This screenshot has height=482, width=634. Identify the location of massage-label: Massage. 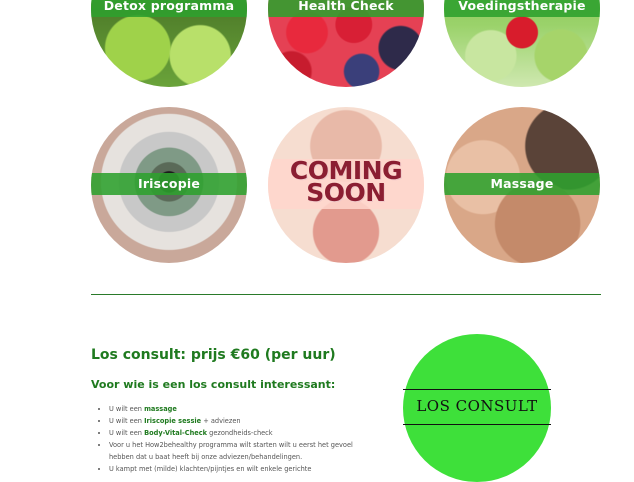
(522, 184).